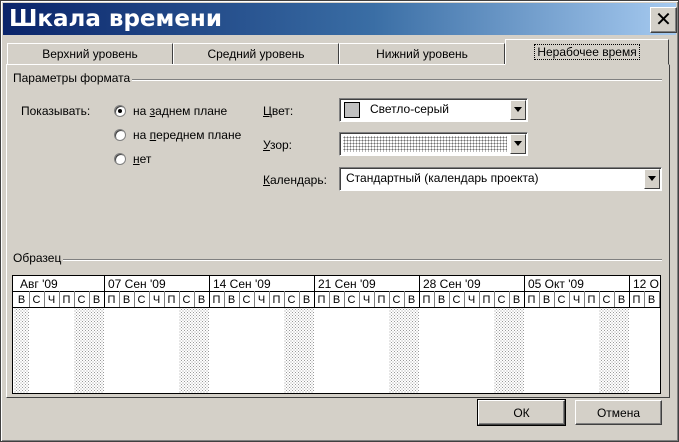  What do you see at coordinates (56, 111) in the screenshot?
I see `show-label: Показывать:` at bounding box center [56, 111].